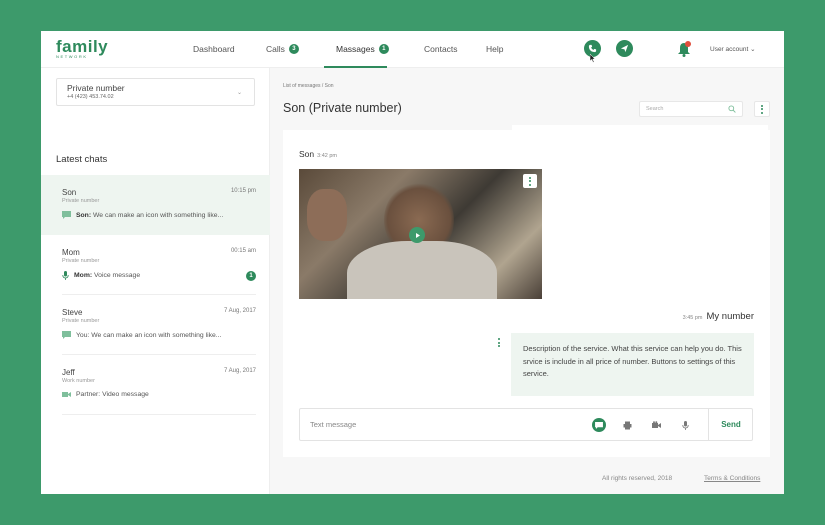 Image resolution: width=825 pixels, height=525 pixels. I want to click on terms-link: Terms & Conditions, so click(732, 478).